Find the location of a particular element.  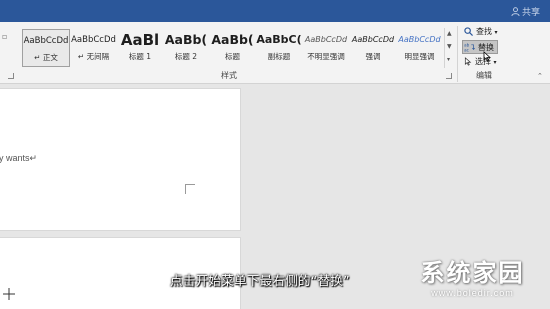

gallery-more-icon: ▾ is located at coordinates (448, 59).